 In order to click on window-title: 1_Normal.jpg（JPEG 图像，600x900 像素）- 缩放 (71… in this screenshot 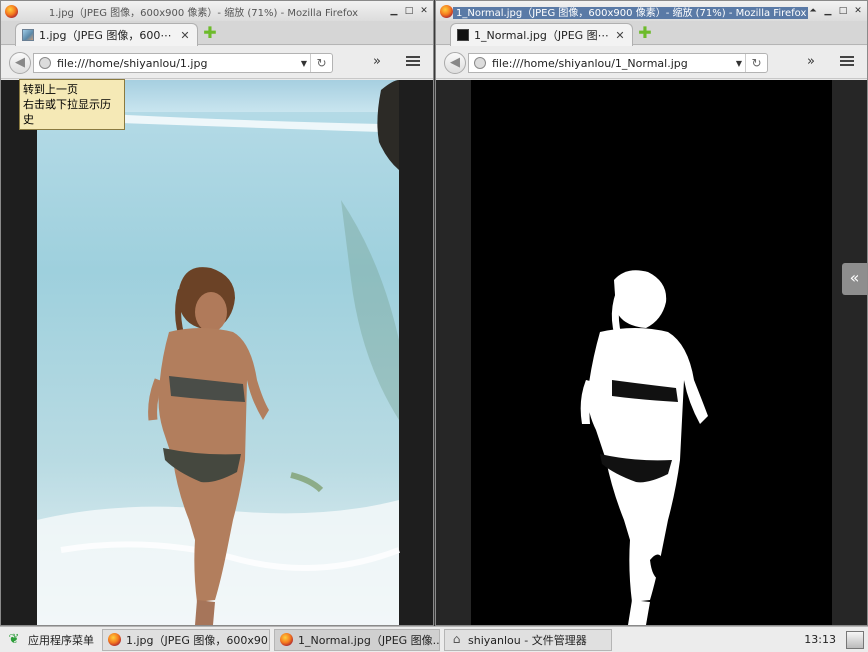, I will do `click(630, 11)`.